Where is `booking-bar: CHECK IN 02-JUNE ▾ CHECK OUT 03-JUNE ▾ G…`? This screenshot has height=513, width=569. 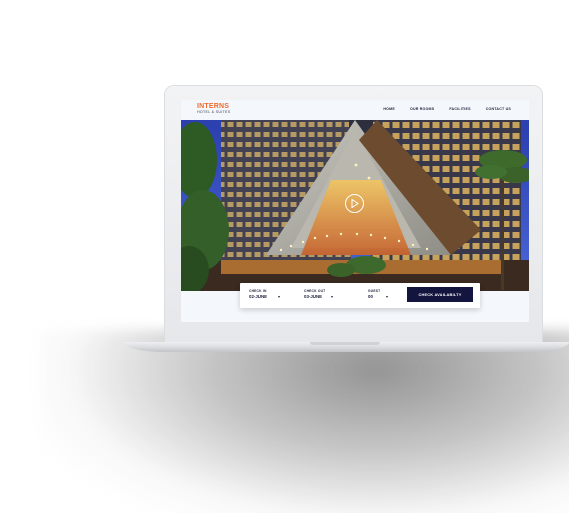
booking-bar: CHECK IN 02-JUNE ▾ CHECK OUT 03-JUNE ▾ G… is located at coordinates (360, 295).